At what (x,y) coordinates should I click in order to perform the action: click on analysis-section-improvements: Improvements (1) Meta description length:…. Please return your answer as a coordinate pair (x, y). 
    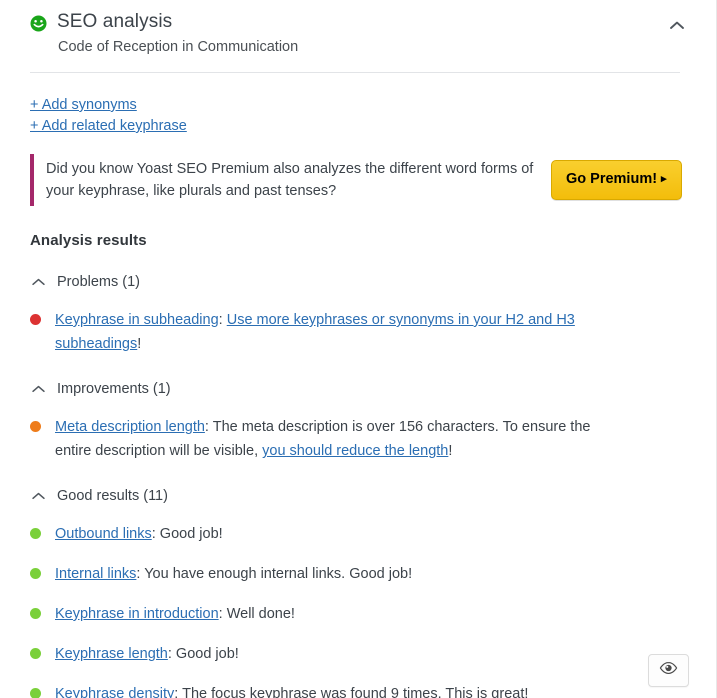
    Looking at the image, I should click on (358, 421).